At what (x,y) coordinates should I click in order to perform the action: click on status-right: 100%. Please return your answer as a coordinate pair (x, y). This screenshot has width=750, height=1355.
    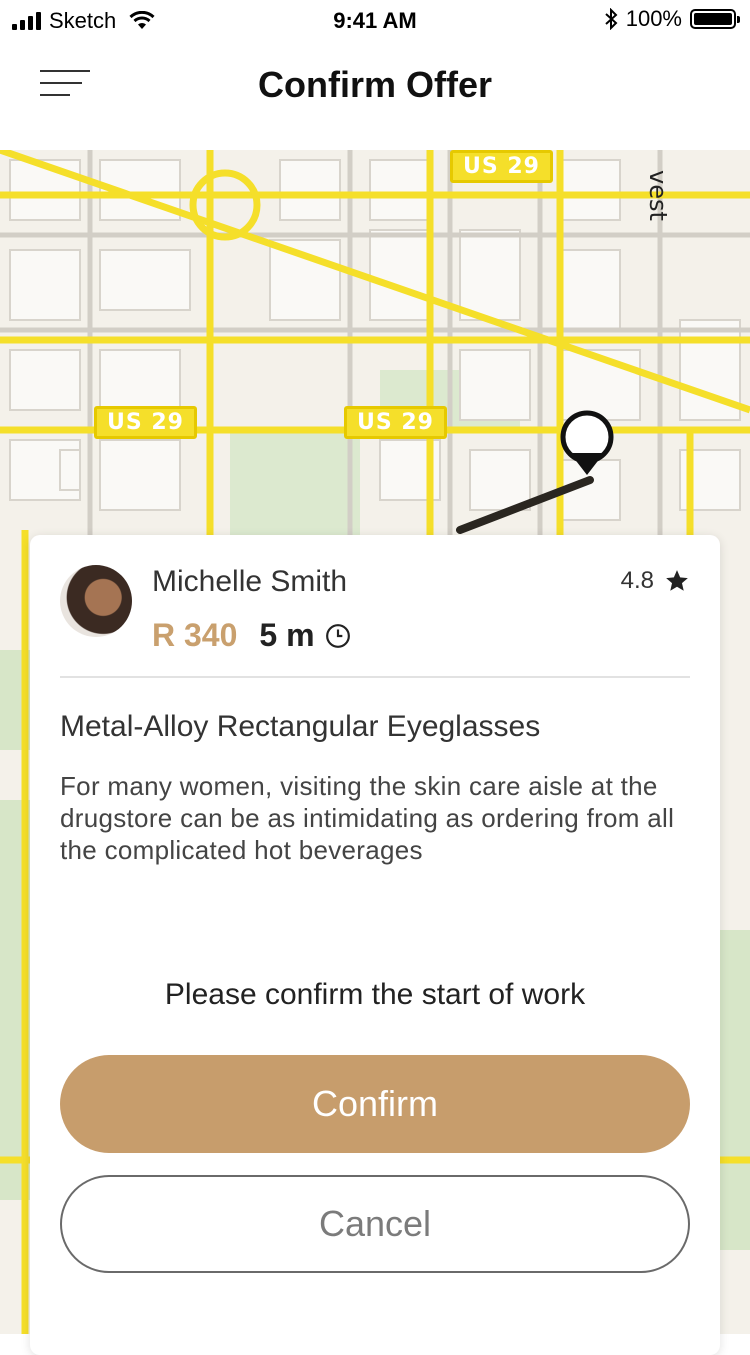
    Looking at the image, I should click on (672, 19).